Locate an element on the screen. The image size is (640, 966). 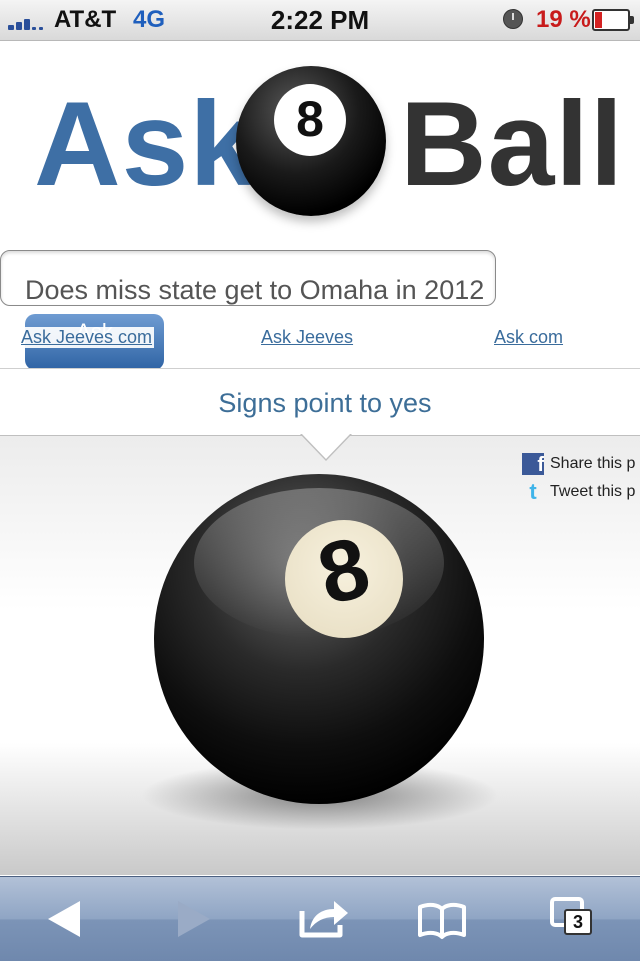
share-facebook-link: f Share this p is located at coordinates (579, 464).